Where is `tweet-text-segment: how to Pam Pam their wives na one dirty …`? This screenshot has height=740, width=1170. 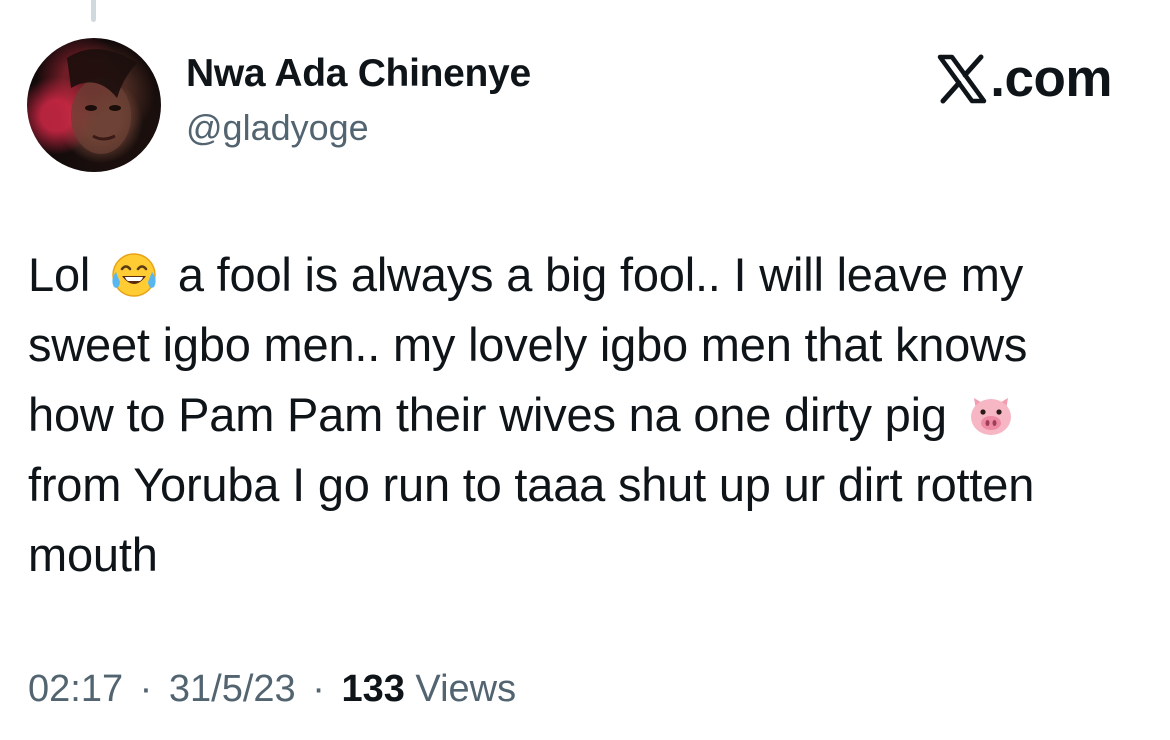
tweet-text-segment: how to Pam Pam their wives na one dirty … is located at coordinates (487, 414).